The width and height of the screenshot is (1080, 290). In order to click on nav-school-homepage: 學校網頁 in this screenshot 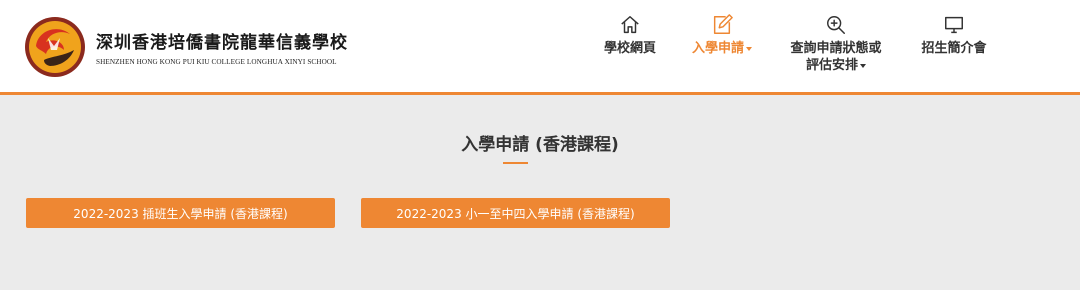, I will do `click(630, 49)`.